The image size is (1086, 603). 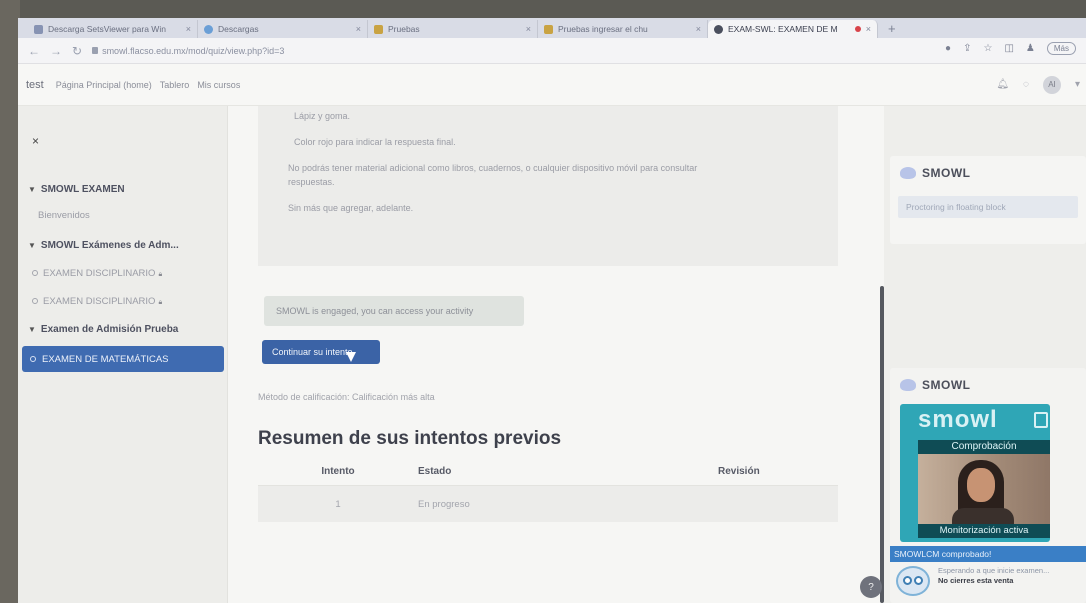 What do you see at coordinates (435, 471) in the screenshot?
I see `column-header: Estado` at bounding box center [435, 471].